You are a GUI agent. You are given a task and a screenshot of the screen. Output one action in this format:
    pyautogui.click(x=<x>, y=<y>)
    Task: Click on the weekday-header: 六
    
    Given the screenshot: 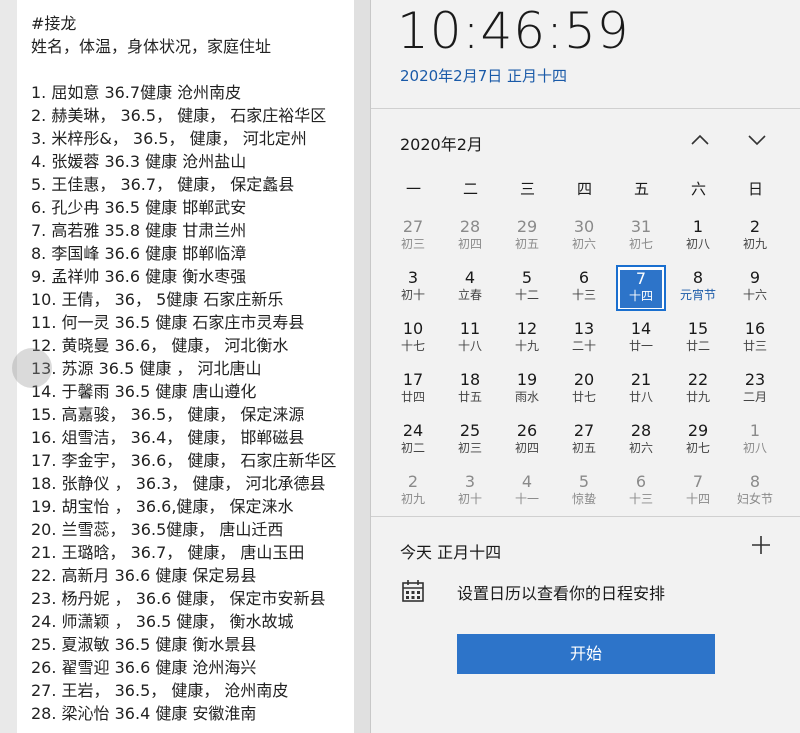 What is the action you would take?
    pyautogui.click(x=698, y=189)
    